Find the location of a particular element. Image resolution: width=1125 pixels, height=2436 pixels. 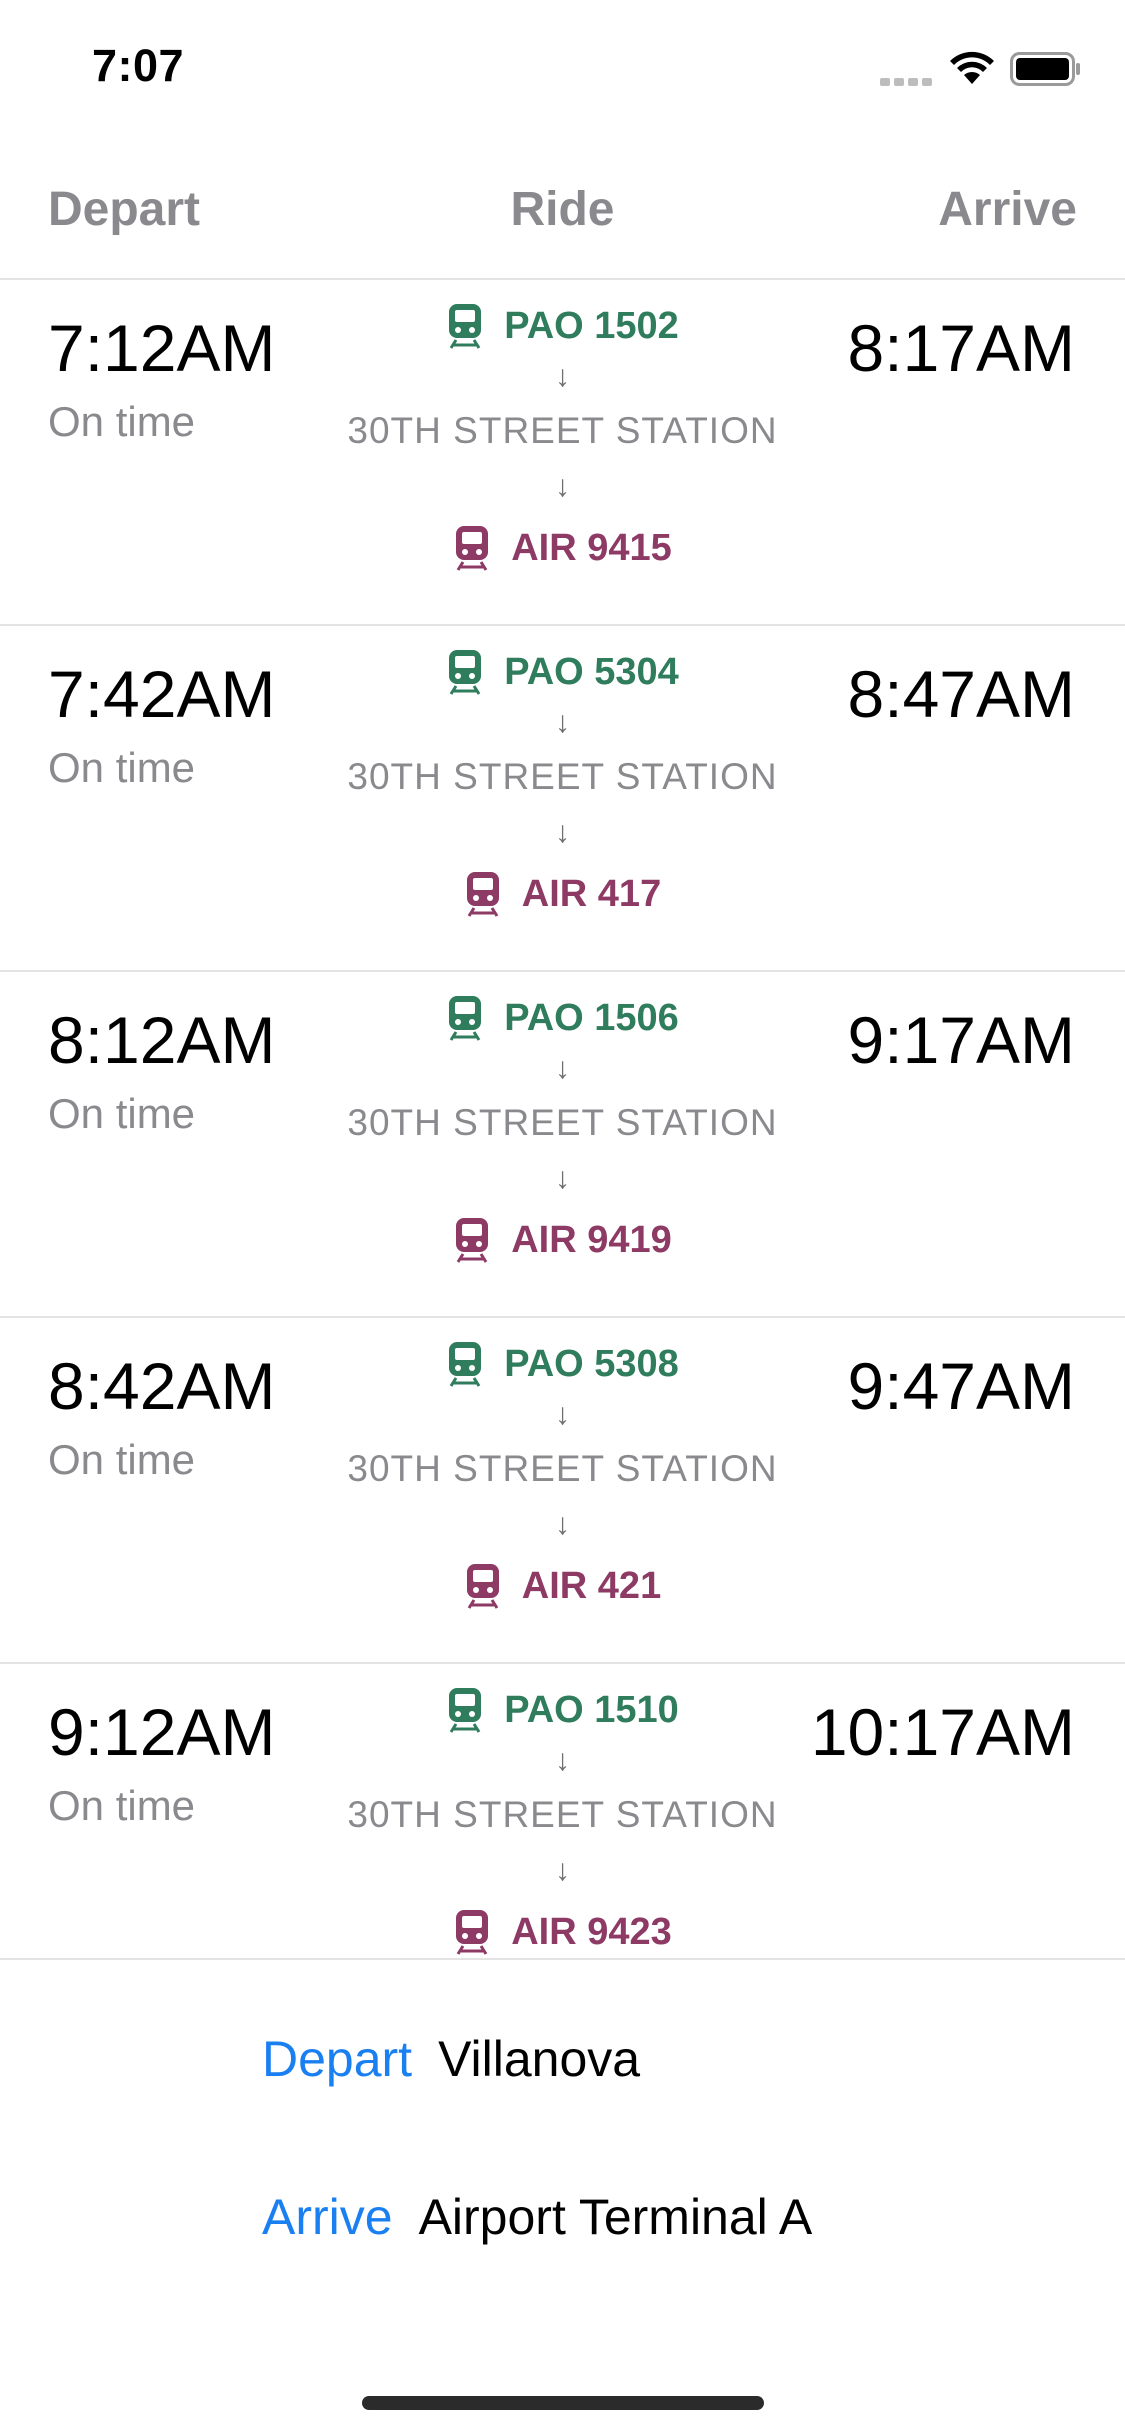

arrive-label: Arrive is located at coordinates (327, 2217).